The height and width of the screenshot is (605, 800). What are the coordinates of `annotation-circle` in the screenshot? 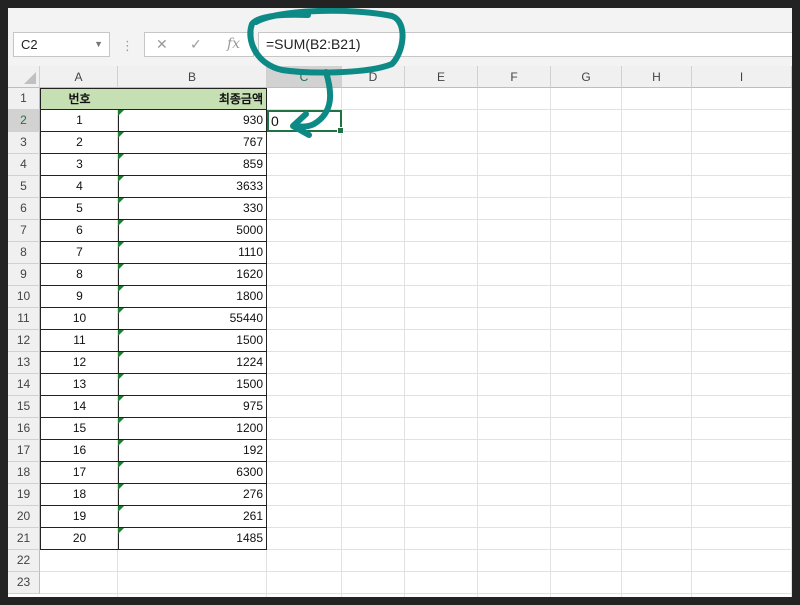 It's located at (326, 42).